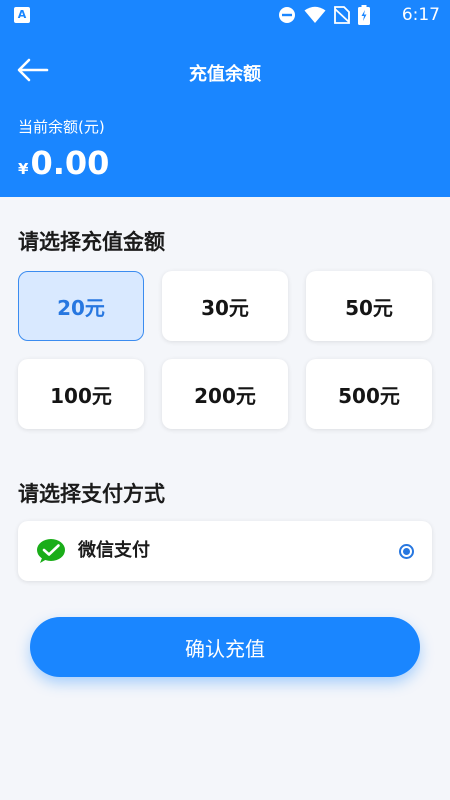 This screenshot has width=450, height=800. I want to click on status-icons, so click(324, 15).